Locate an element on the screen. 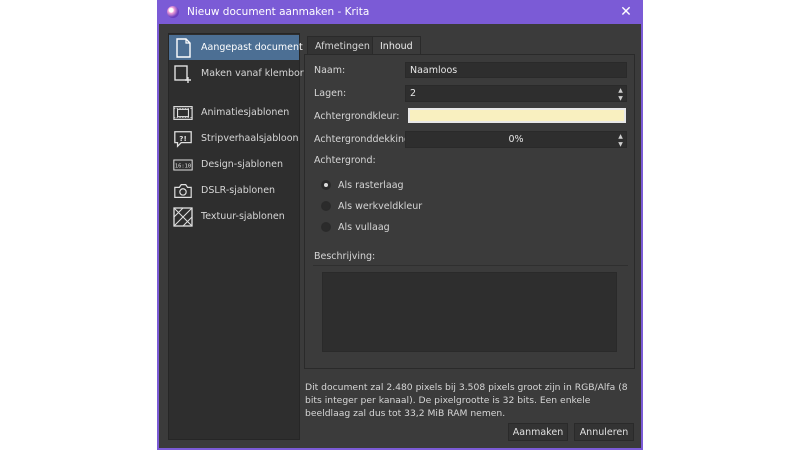 This screenshot has width=800, height=450. title-bar: Nieuw document aanmaken - Krita ✕ is located at coordinates (400, 12).